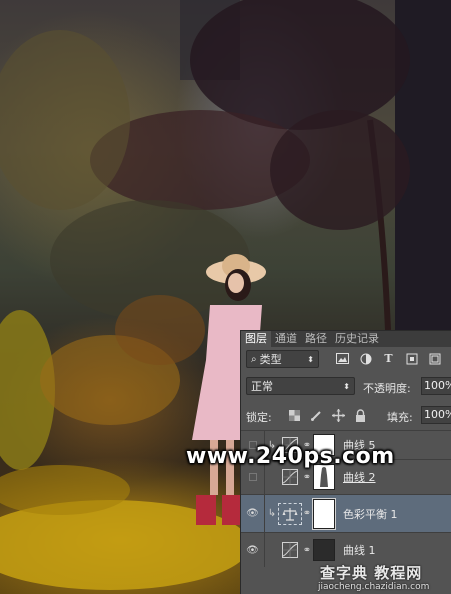 Image resolution: width=451 pixels, height=594 pixels. What do you see at coordinates (365, 358) in the screenshot?
I see `adjustment-filter-icon` at bounding box center [365, 358].